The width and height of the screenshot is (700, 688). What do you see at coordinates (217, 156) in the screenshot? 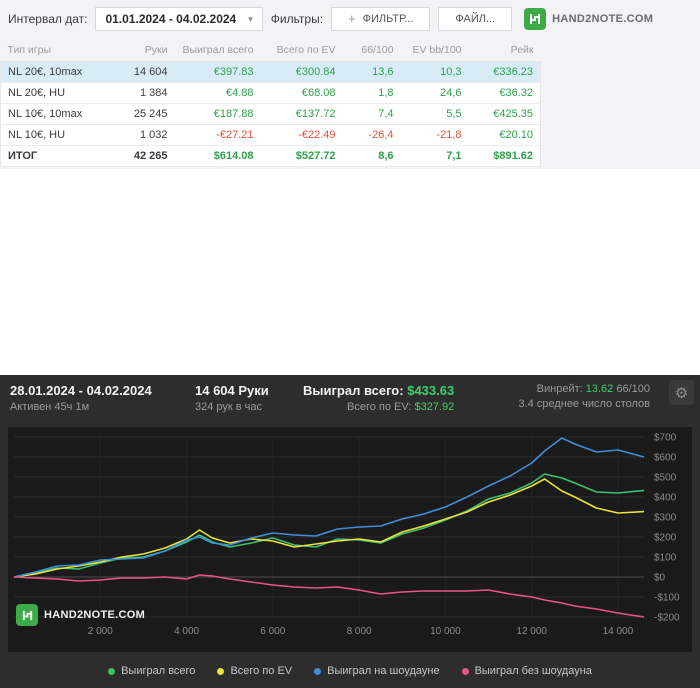
I see `table-cell: $614.08` at bounding box center [217, 156].